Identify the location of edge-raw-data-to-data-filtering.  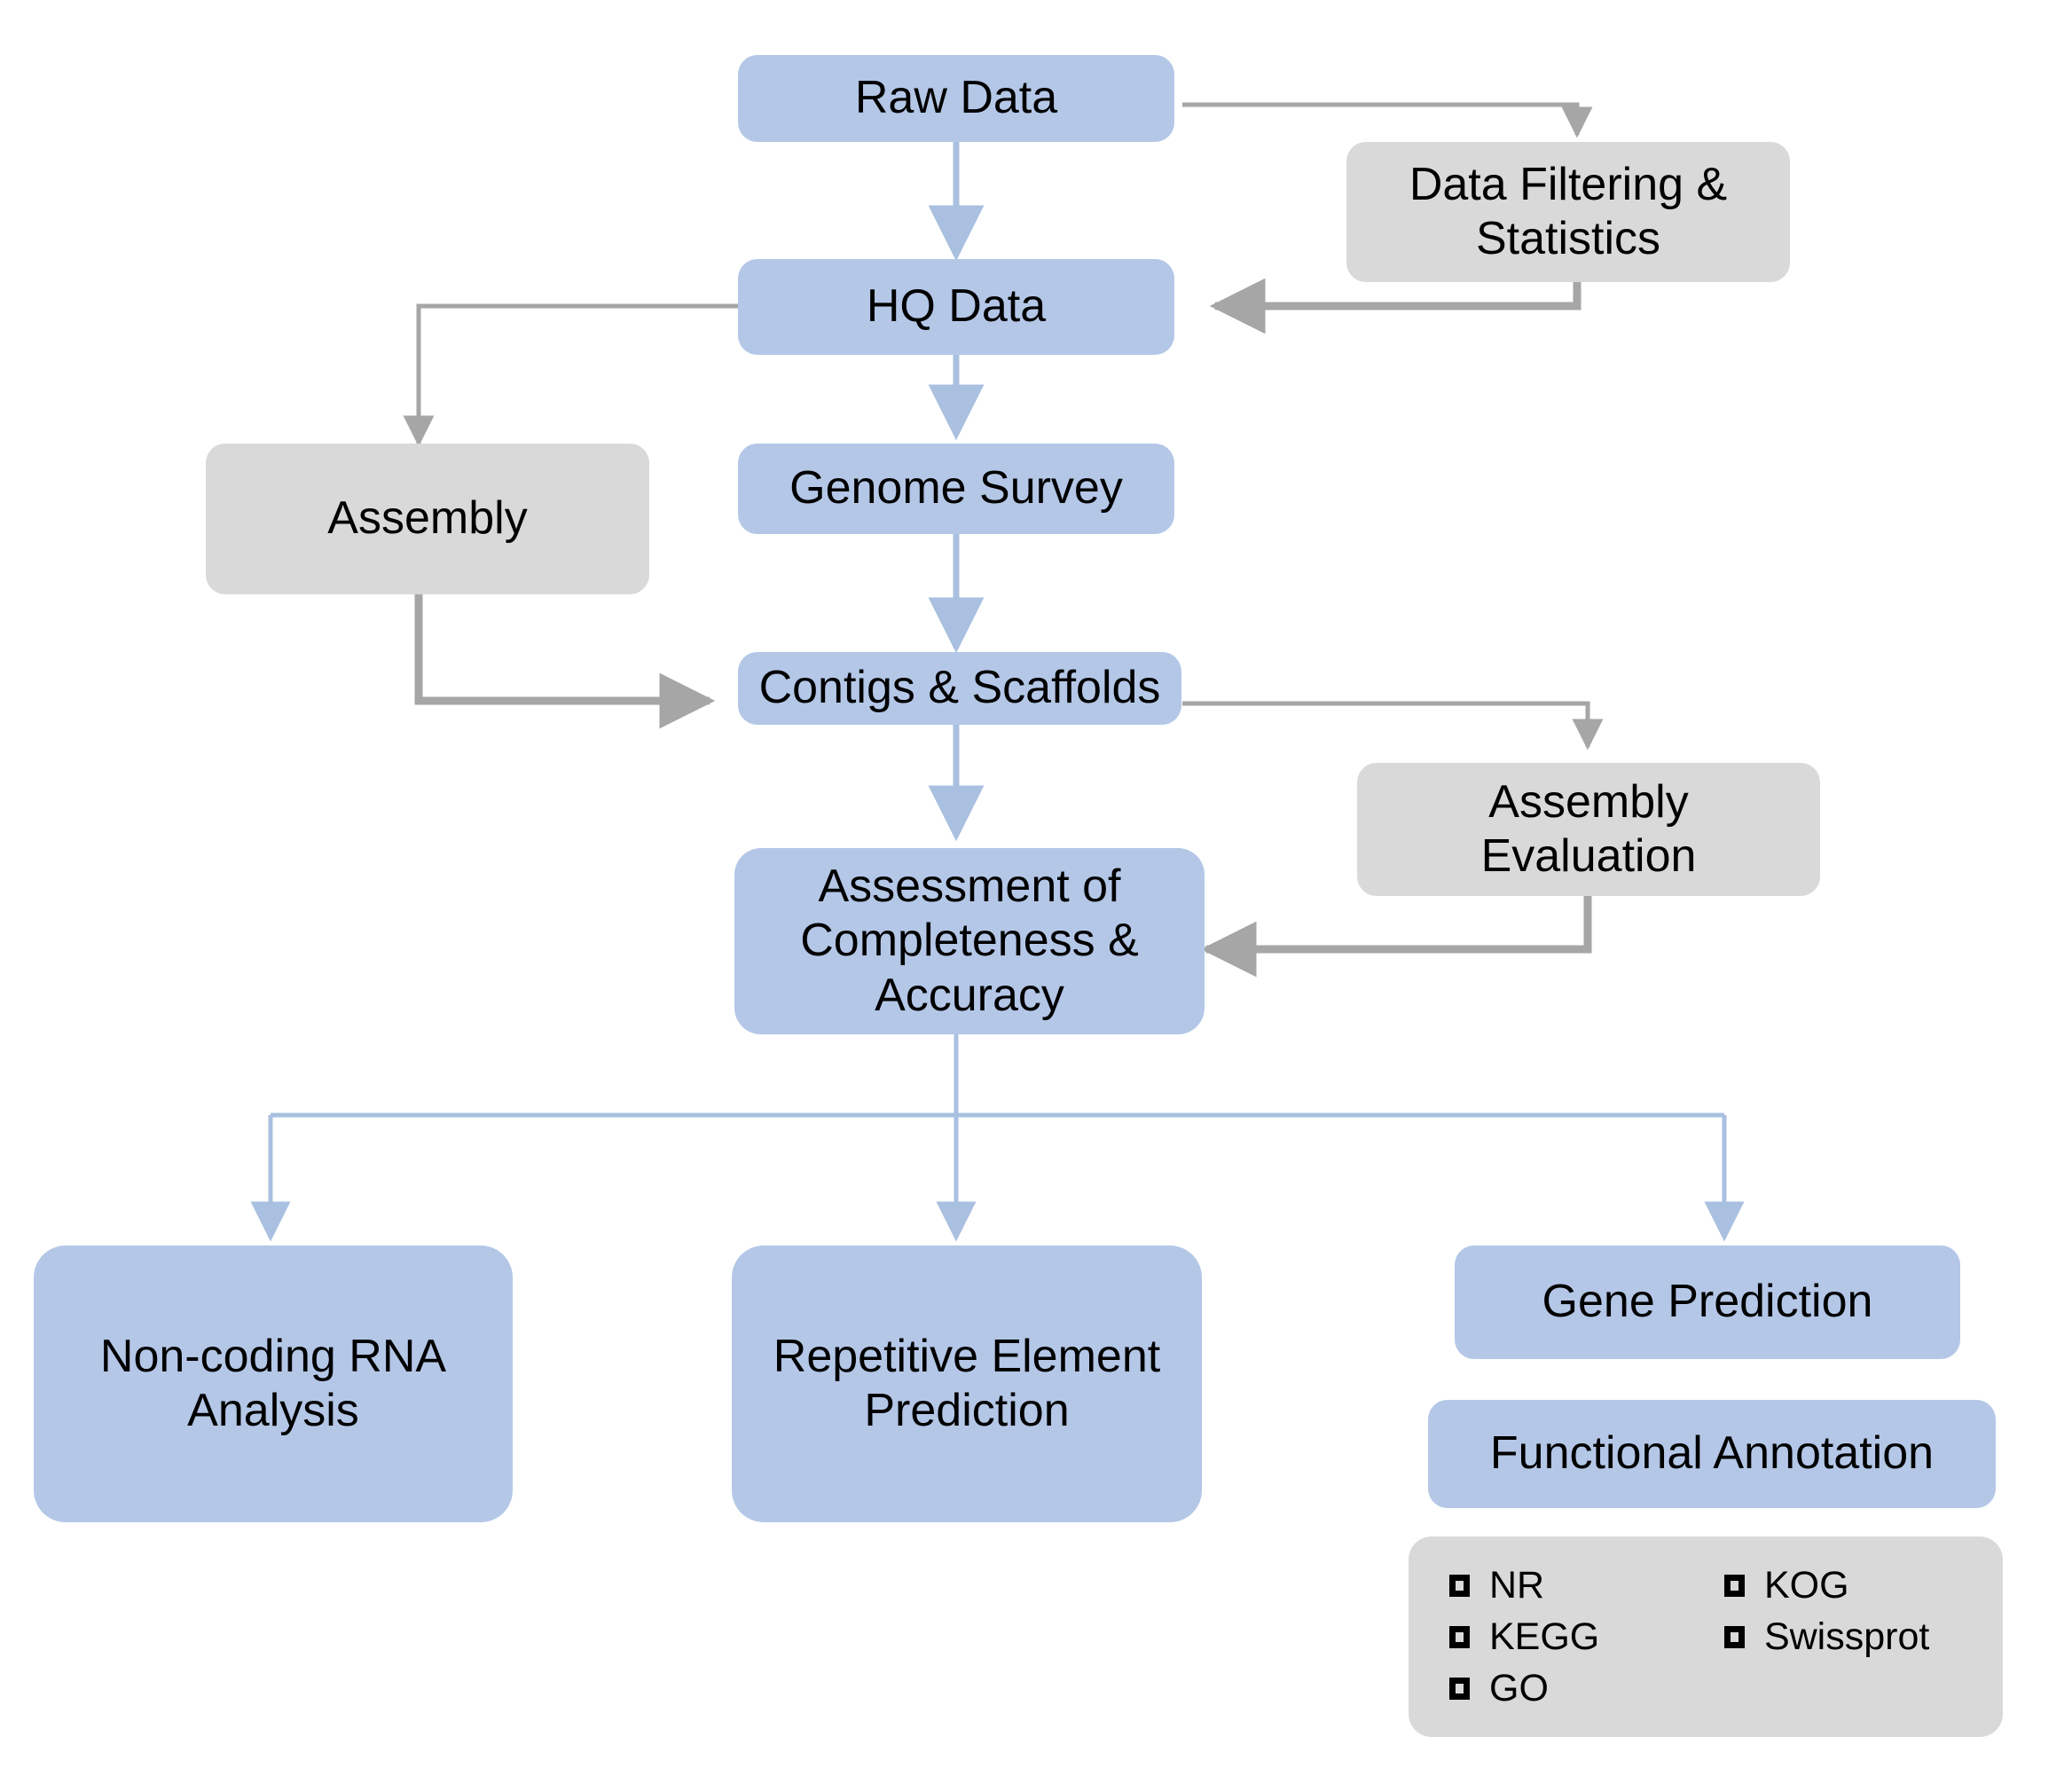
(1387, 120).